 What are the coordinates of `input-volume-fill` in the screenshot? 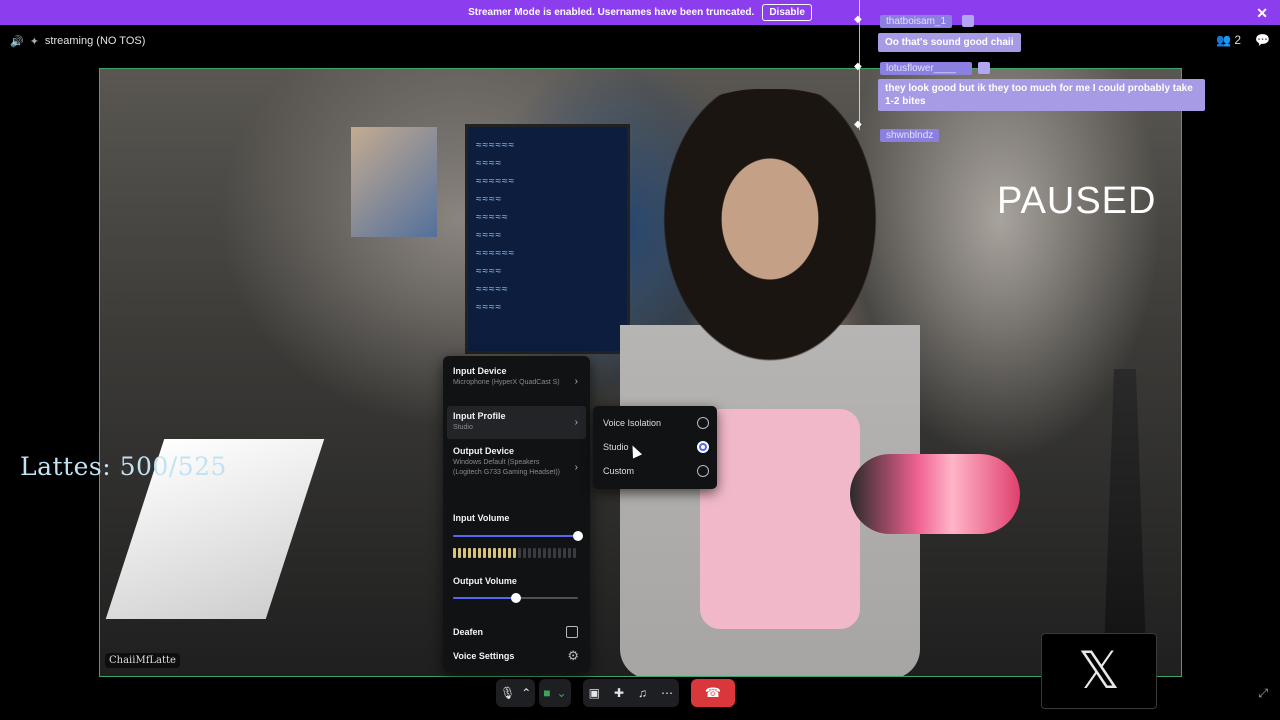 It's located at (515, 536).